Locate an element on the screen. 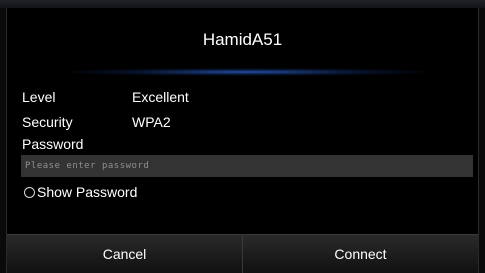  network-name-title: HamidA51 is located at coordinates (242, 39).